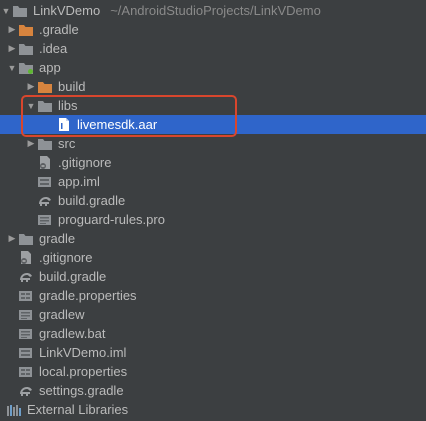 This screenshot has width=426, height=421. I want to click on tree-item-label: livemesdk.aar, so click(117, 124).